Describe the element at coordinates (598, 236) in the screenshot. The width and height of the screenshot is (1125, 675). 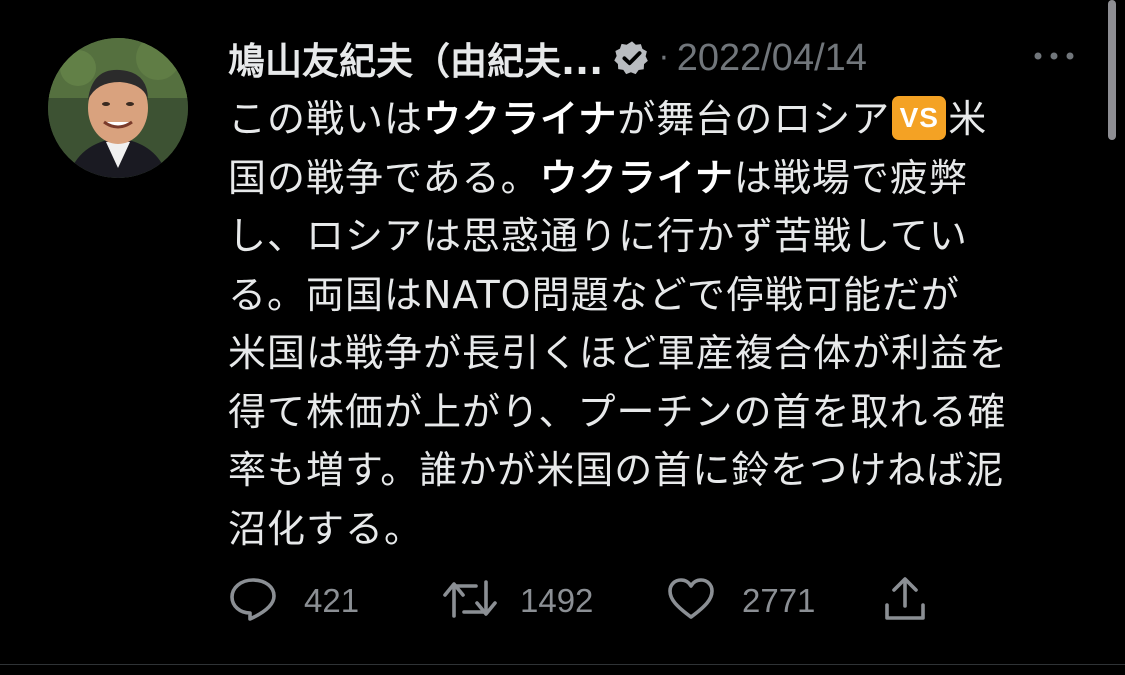
I see `tweet-text-line: し、ロシアは思惑通りに行かず苦戦してい` at that location.